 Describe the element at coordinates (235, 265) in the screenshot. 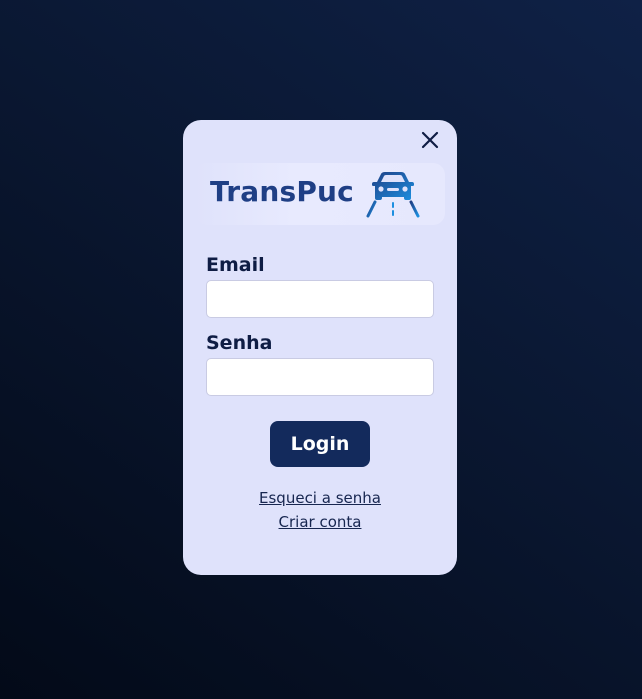

I see `email-label: Email` at that location.